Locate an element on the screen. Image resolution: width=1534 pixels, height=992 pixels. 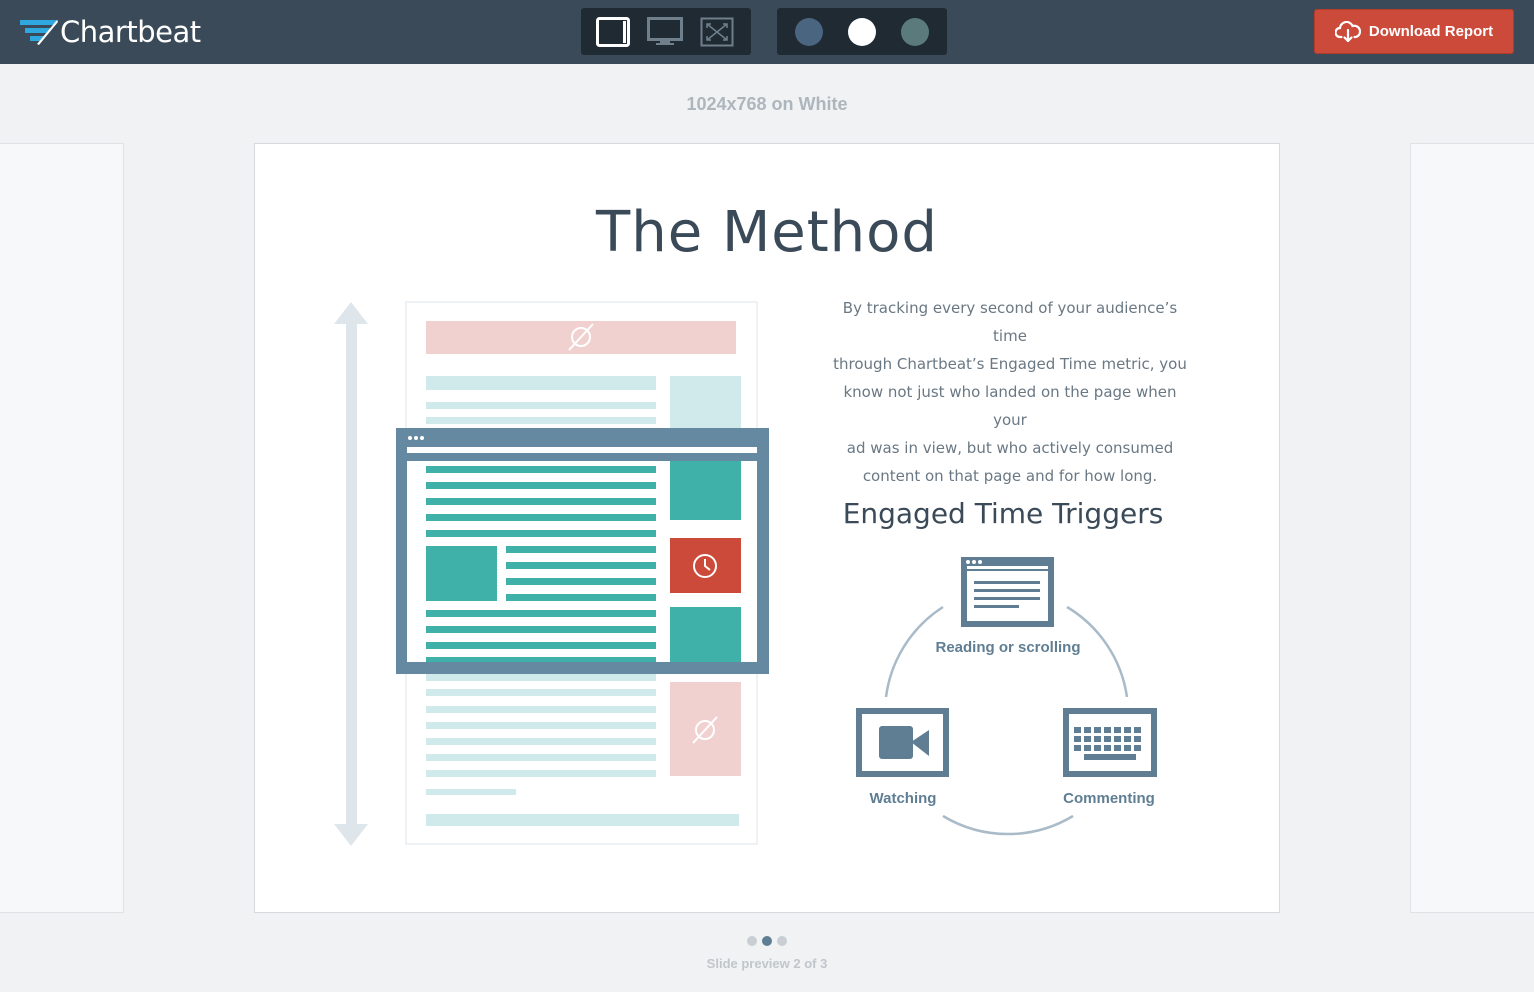
download-report-label: Download Report is located at coordinates (1431, 31).